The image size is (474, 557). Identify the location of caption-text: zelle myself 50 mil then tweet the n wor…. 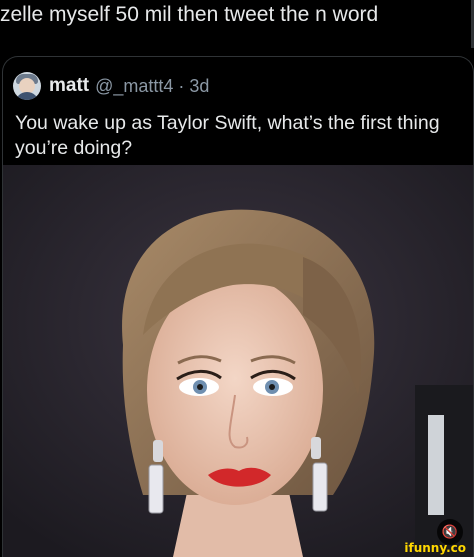
(189, 14).